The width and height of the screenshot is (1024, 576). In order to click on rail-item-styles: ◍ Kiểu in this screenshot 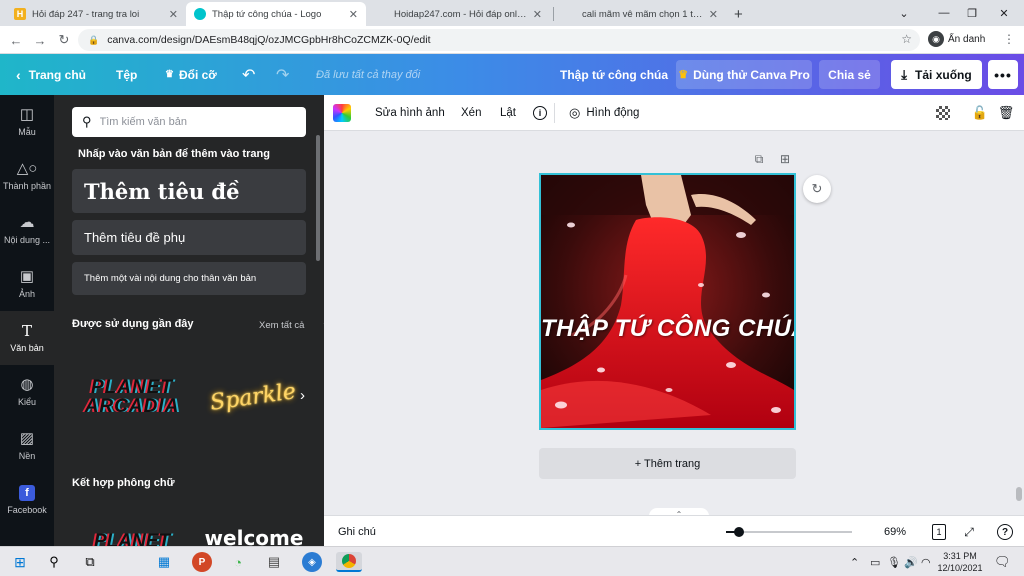, I will do `click(27, 392)`.